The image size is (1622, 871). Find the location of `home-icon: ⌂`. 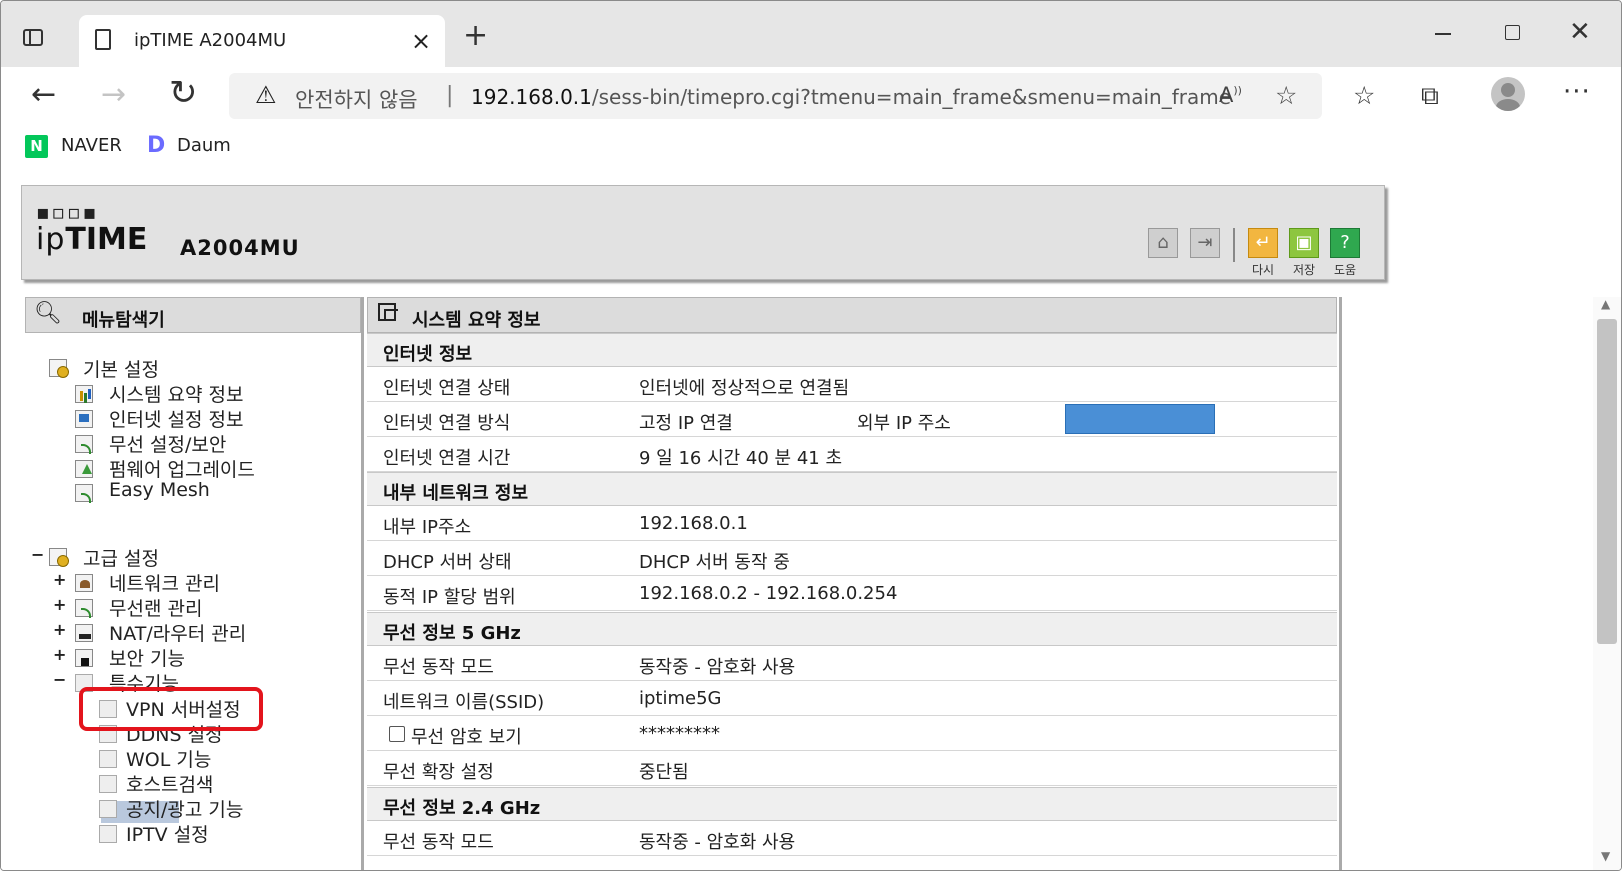

home-icon: ⌂ is located at coordinates (1163, 243).